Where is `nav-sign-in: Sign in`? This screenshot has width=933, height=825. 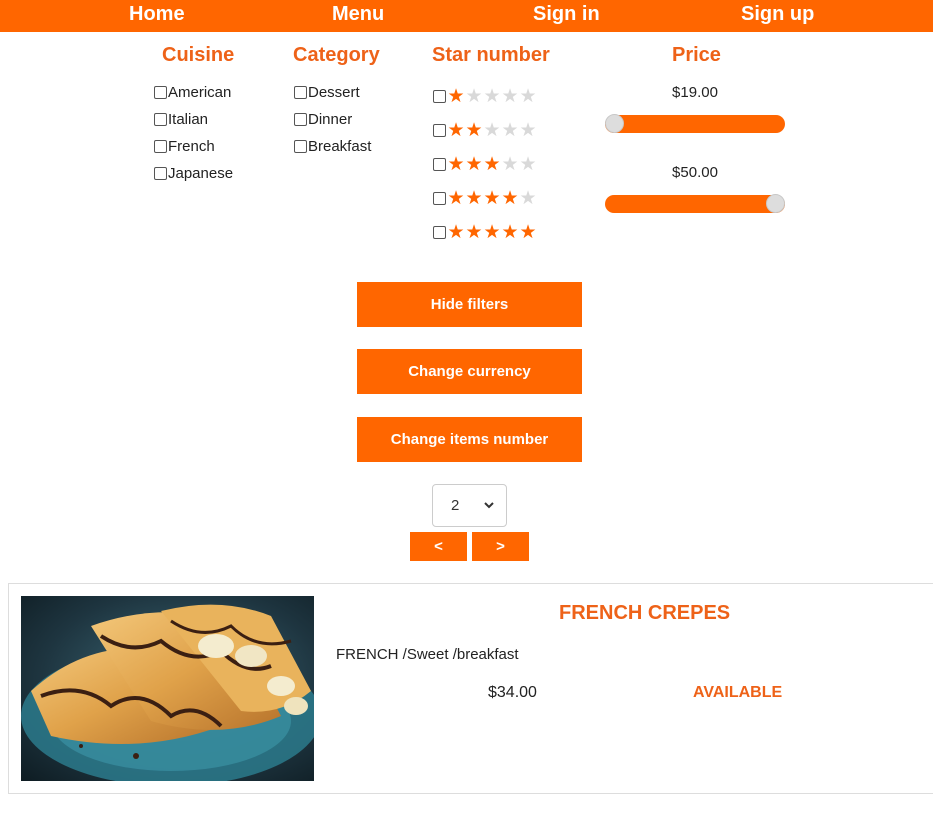
nav-sign-in: Sign in is located at coordinates (566, 14).